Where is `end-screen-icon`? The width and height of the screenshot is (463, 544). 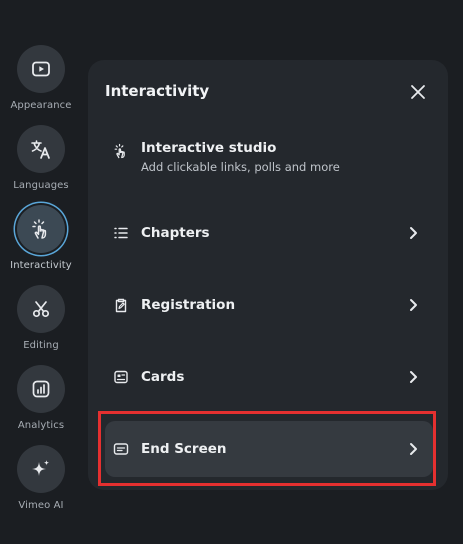 end-screen-icon is located at coordinates (121, 449).